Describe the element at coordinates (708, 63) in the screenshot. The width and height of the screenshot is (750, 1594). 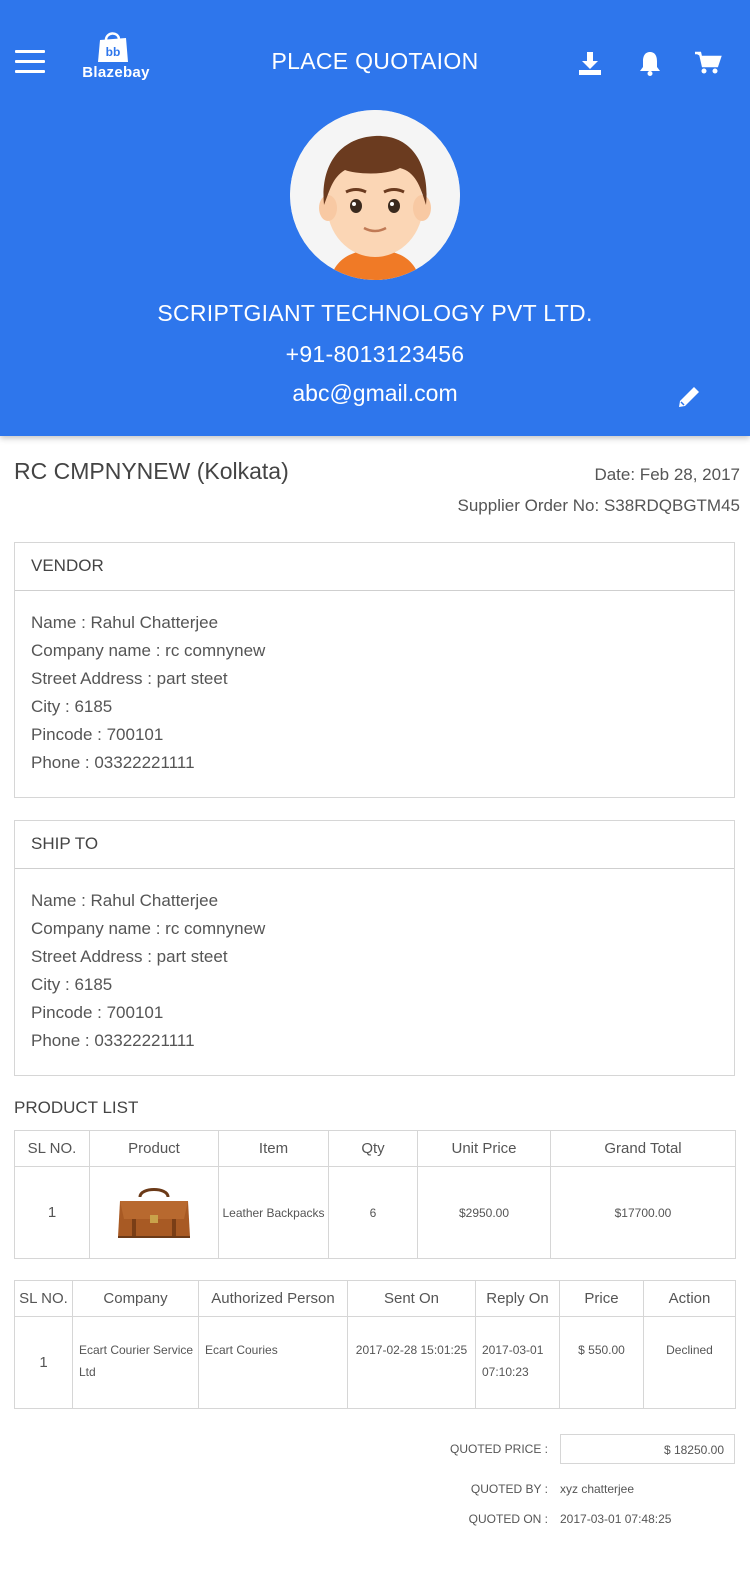
I see `cart-icon` at that location.